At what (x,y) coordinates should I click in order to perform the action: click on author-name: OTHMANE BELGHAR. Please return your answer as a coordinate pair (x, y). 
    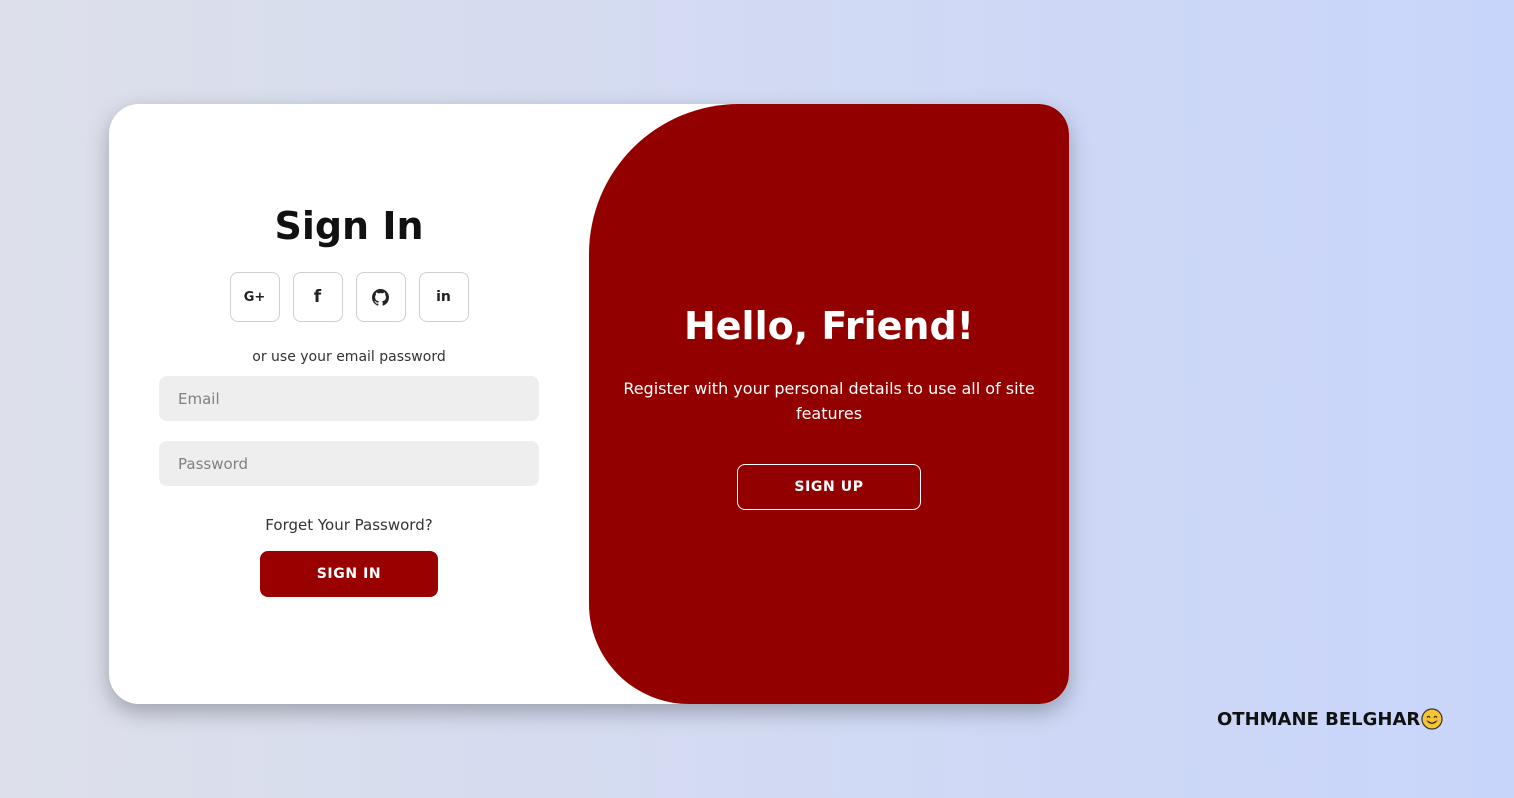
    Looking at the image, I should click on (1319, 719).